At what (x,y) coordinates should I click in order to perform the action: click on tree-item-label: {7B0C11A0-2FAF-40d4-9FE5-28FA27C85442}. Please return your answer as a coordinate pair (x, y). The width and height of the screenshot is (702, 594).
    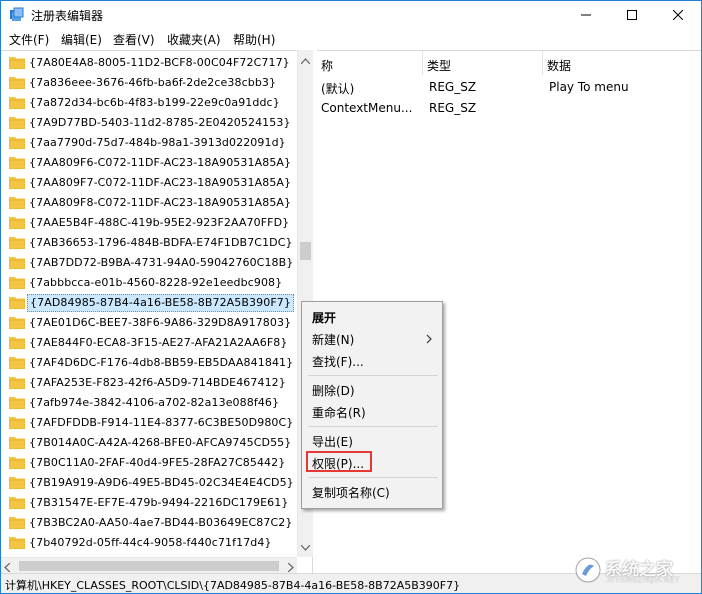
    Looking at the image, I should click on (157, 462).